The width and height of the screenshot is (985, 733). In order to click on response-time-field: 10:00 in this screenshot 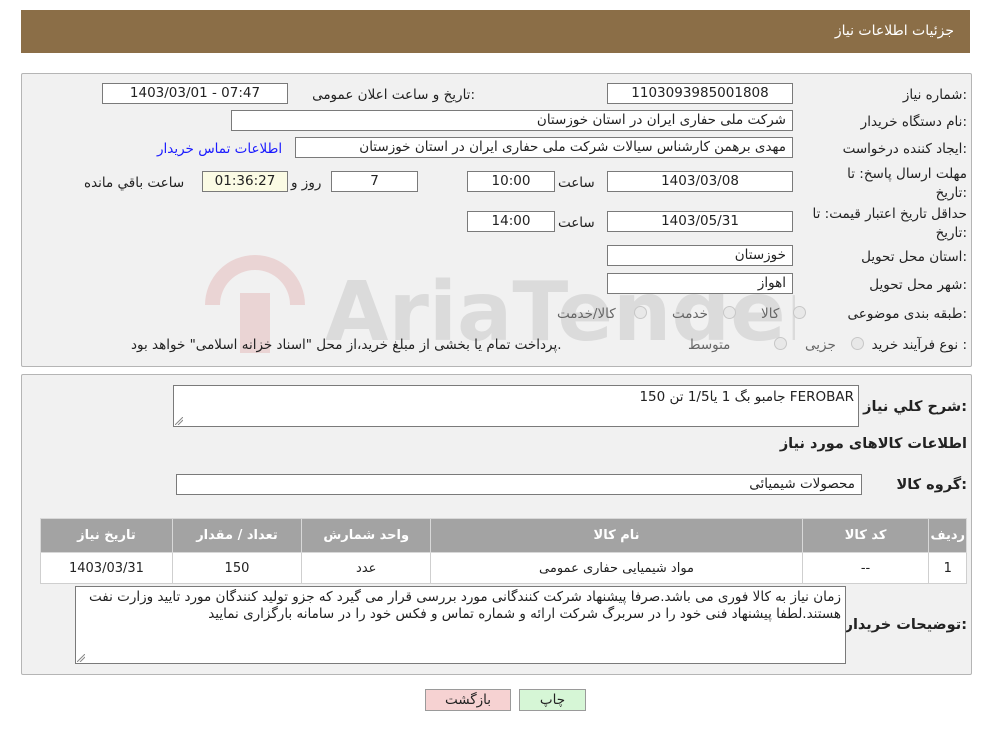, I will do `click(511, 181)`.